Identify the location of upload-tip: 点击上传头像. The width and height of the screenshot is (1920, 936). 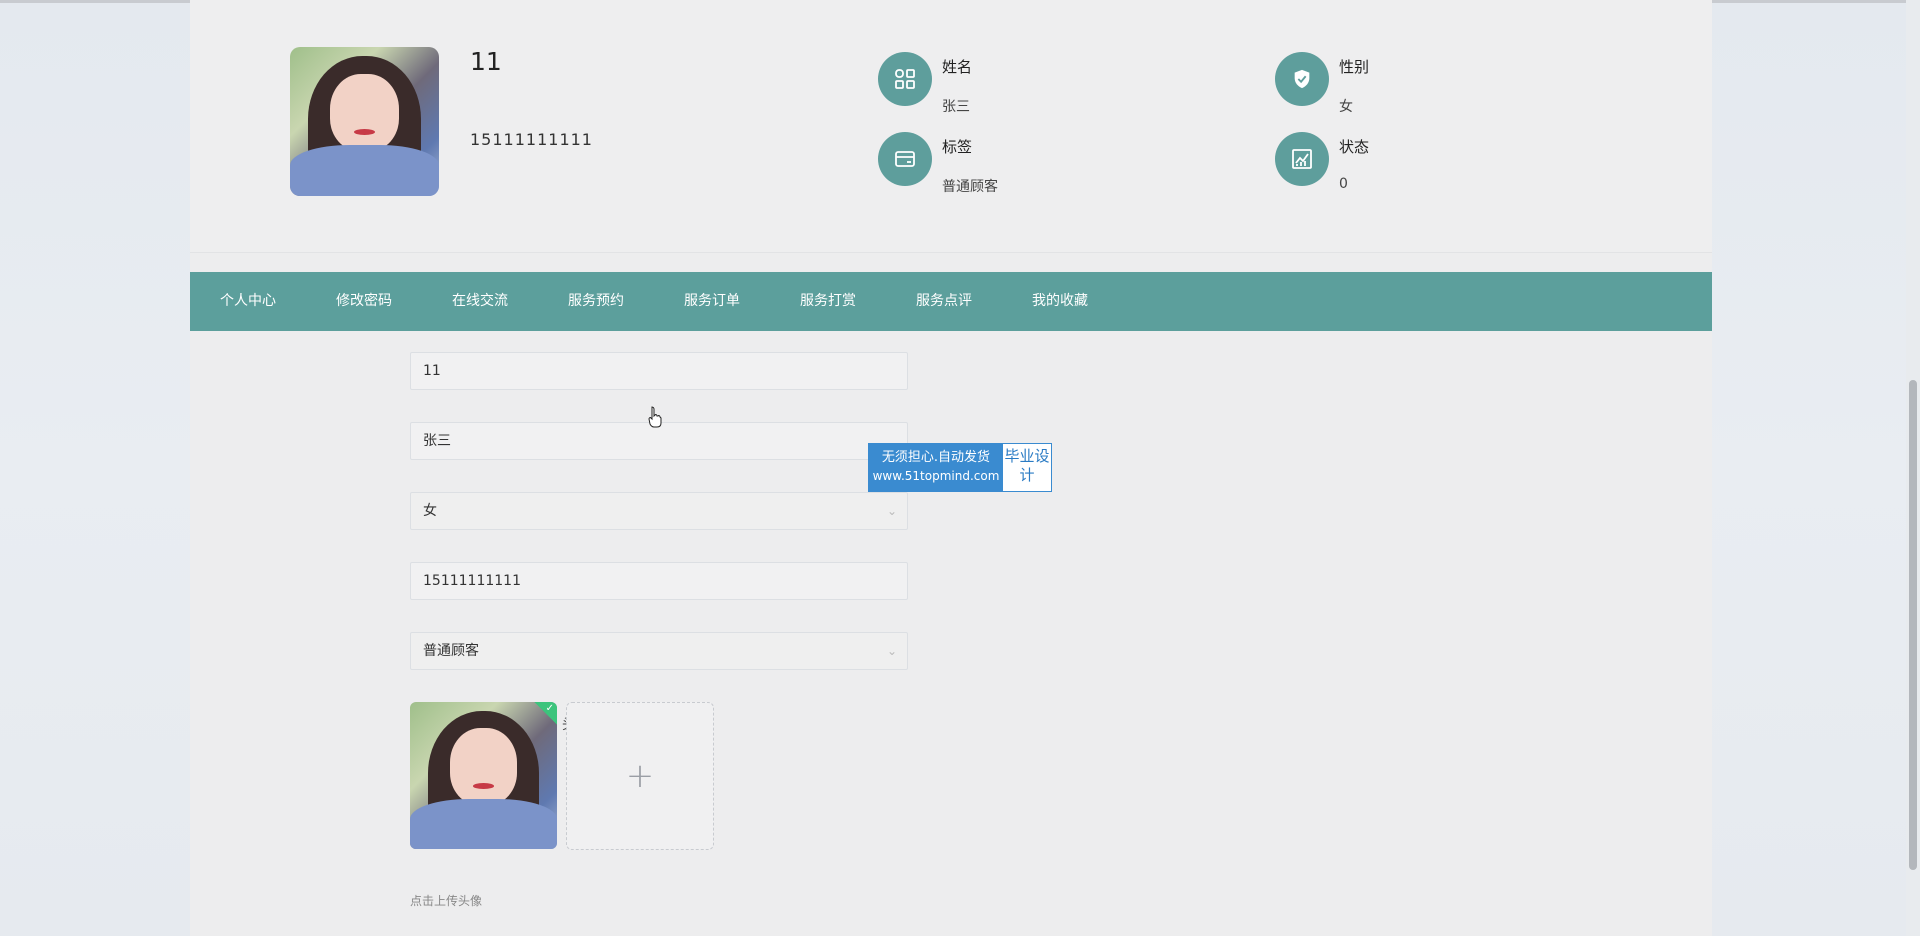
(446, 901).